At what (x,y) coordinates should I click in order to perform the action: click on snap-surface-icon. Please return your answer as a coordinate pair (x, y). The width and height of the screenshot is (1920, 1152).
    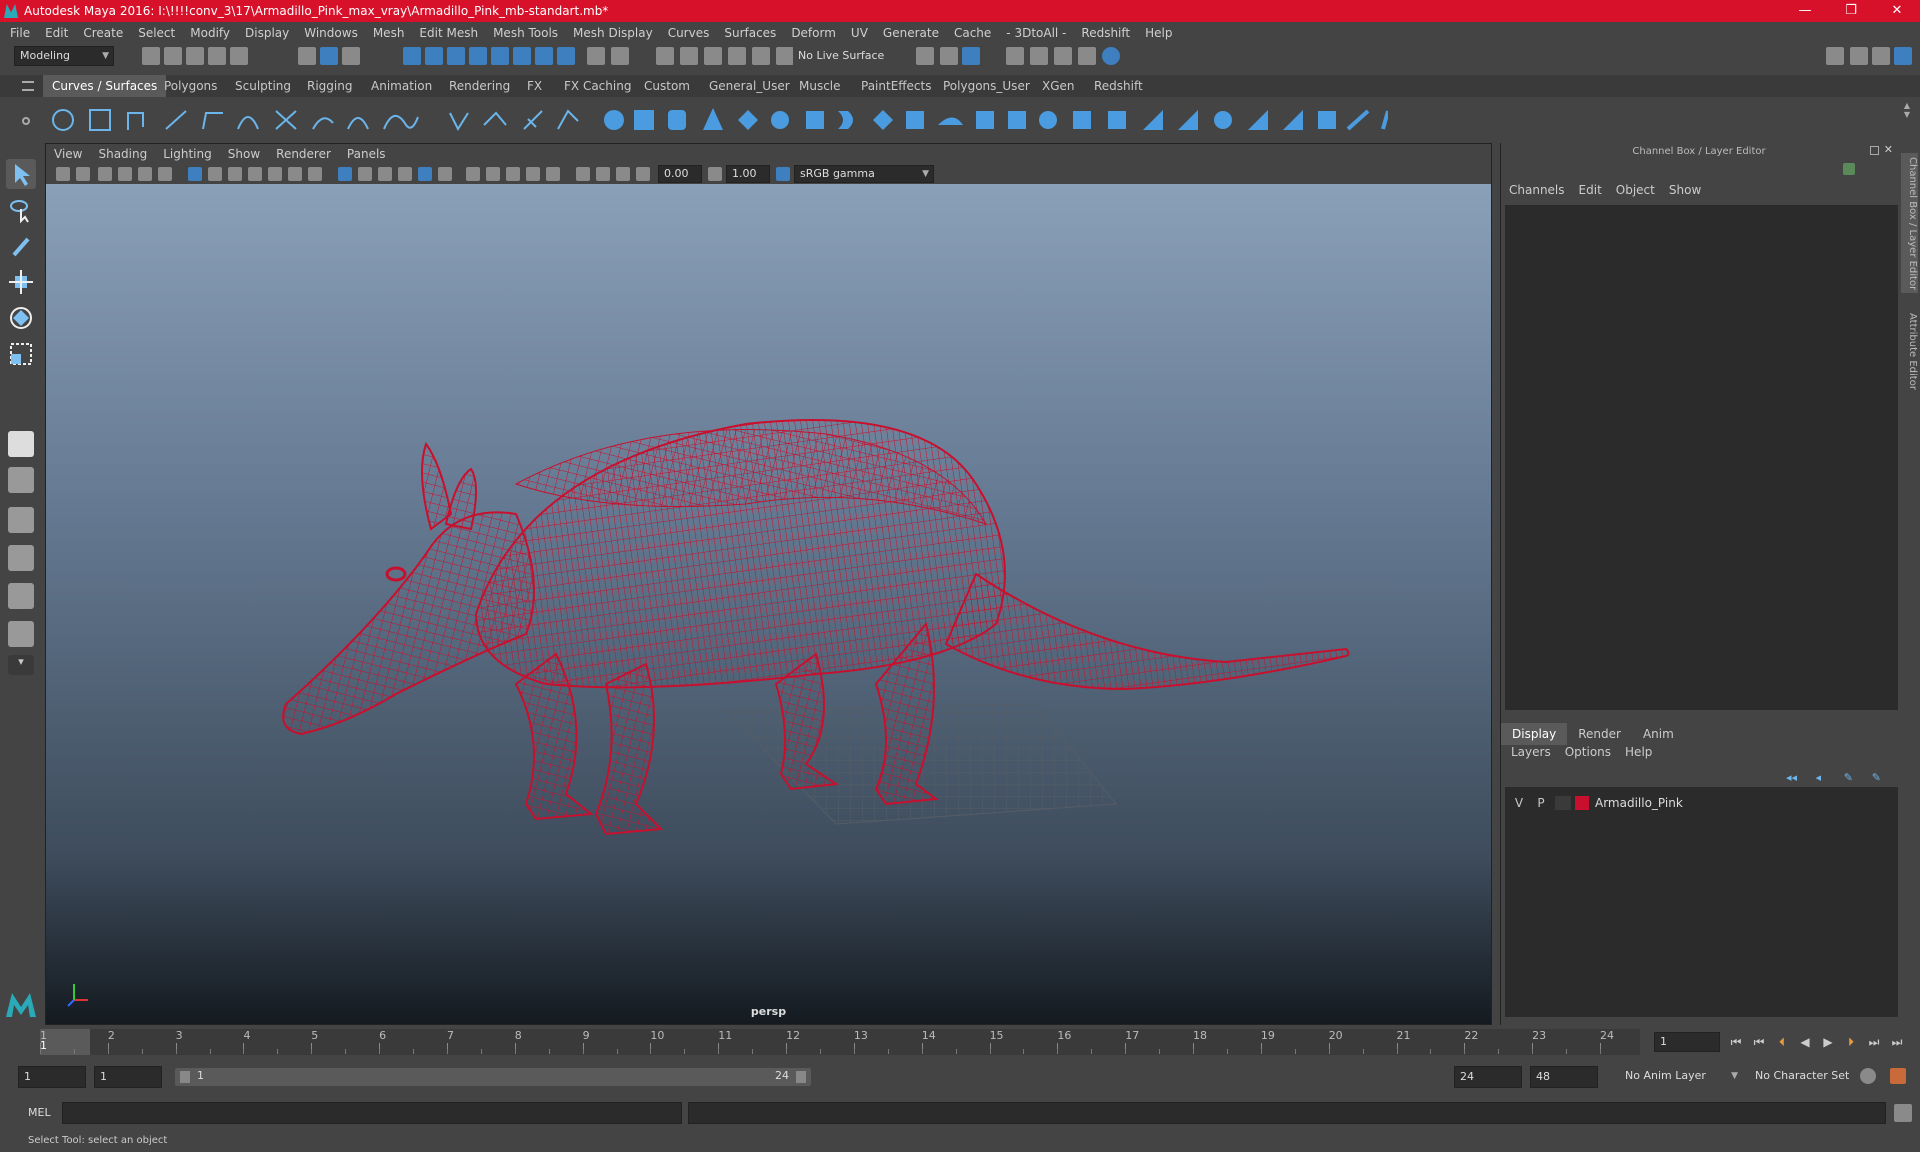
    Looking at the image, I should click on (500, 56).